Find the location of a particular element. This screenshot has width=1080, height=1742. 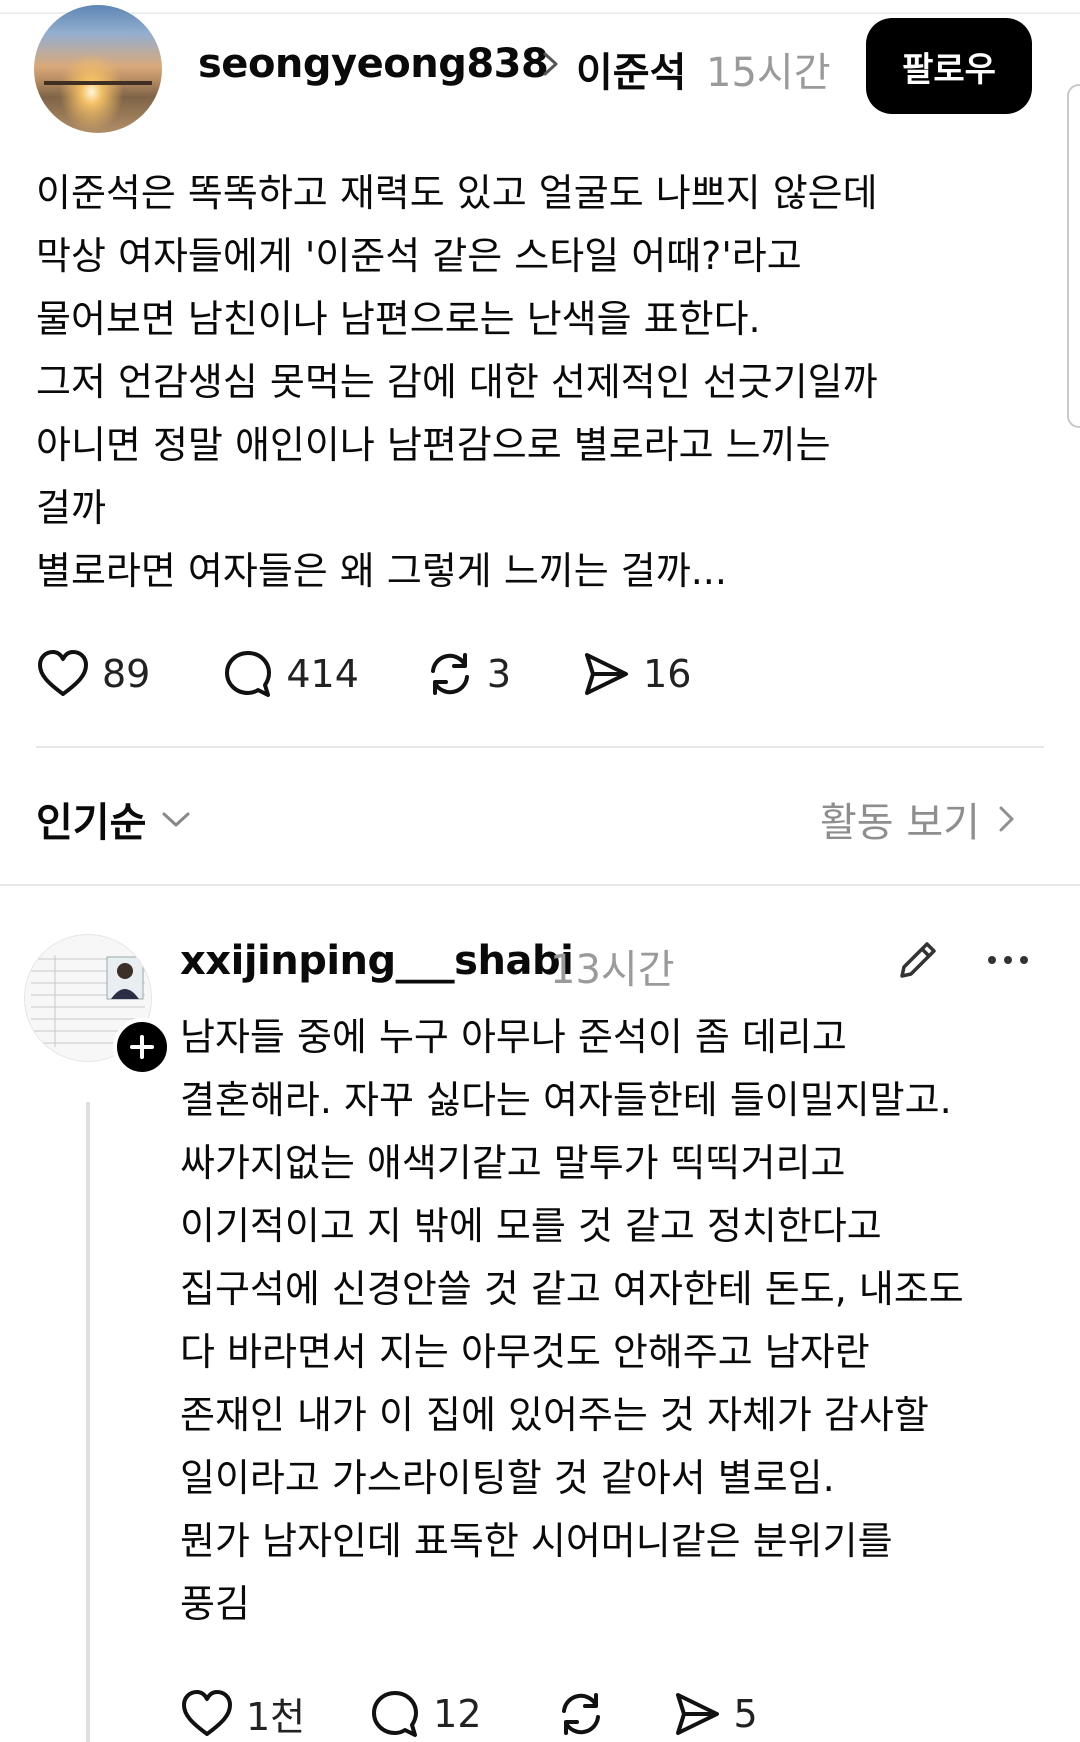

repost-button: 3 is located at coordinates (468, 674).